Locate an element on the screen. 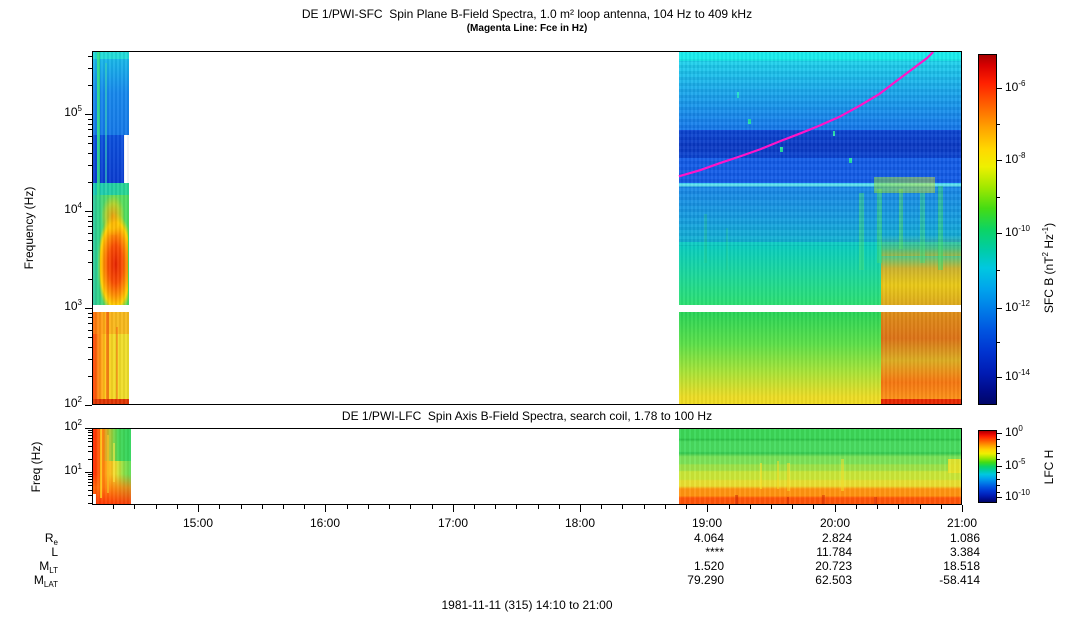 This screenshot has height=620, width=1083. lfc-spectrogram-data is located at coordinates (527, 466).